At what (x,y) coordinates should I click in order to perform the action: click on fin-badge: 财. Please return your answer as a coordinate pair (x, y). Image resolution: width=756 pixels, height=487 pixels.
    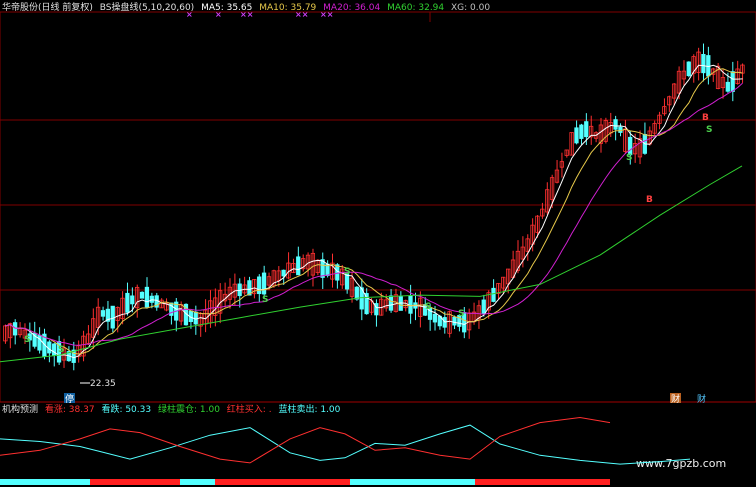
    Looking at the image, I should click on (675, 399).